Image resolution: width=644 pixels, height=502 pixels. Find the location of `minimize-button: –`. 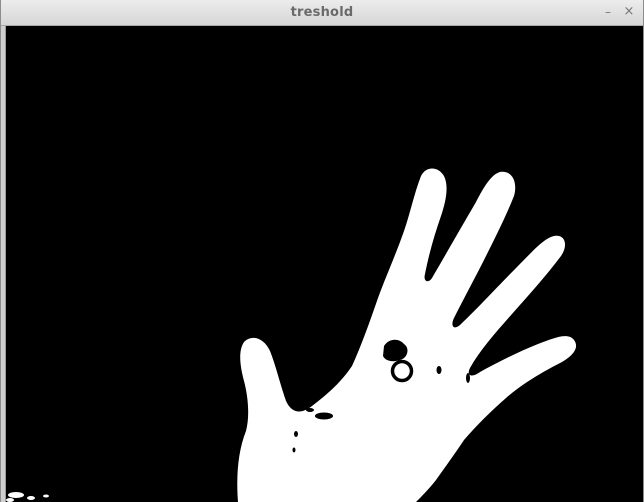

minimize-button: – is located at coordinates (608, 12).